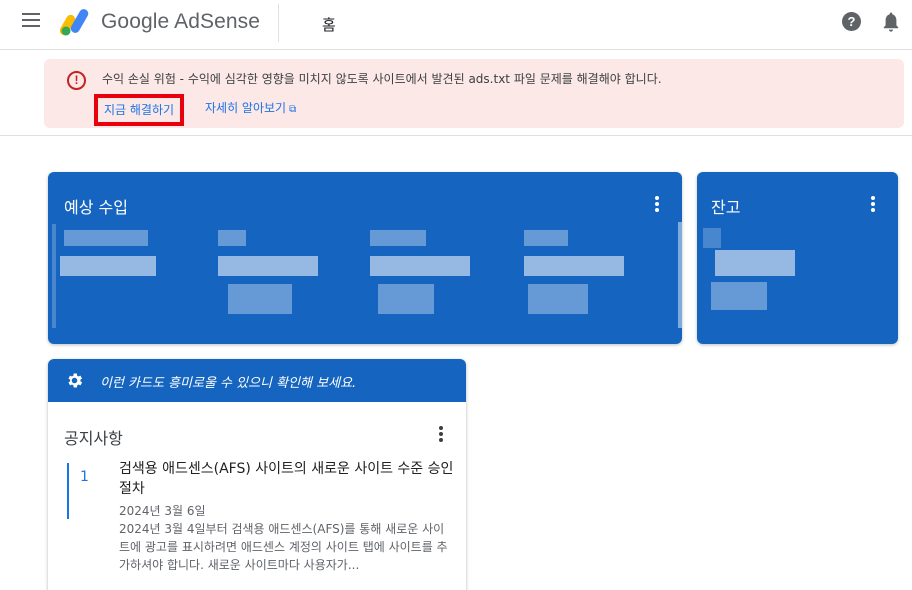 This screenshot has height=590, width=912. Describe the element at coordinates (228, 383) in the screenshot. I see `suggestion-text: 이런 카드도 흥미로울 수 있으니 확인해 보세요.` at that location.